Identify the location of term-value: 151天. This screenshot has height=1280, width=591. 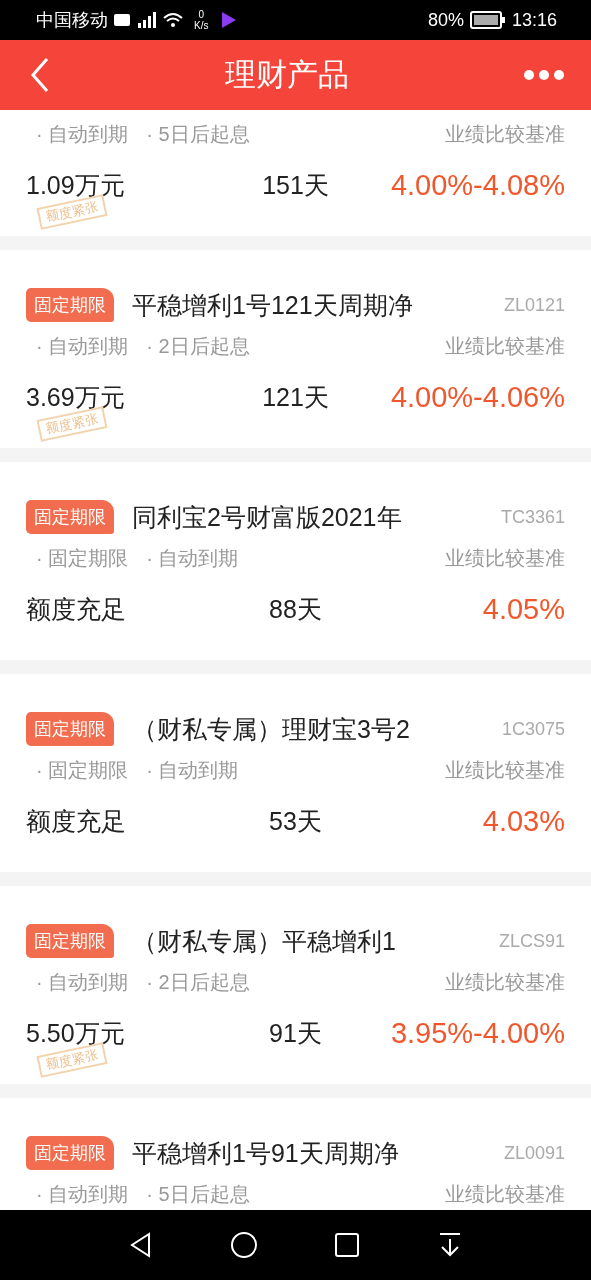
(295, 185).